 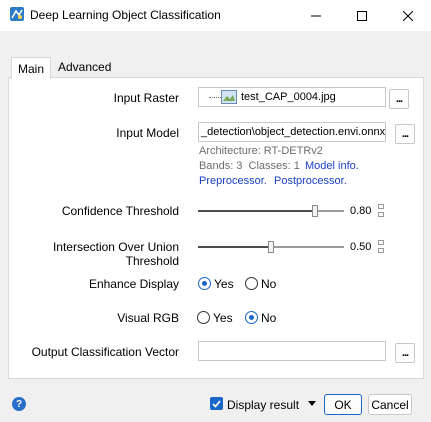 I want to click on input-model-value: _detection\object_detection.envi.onnx, so click(x=293, y=132).